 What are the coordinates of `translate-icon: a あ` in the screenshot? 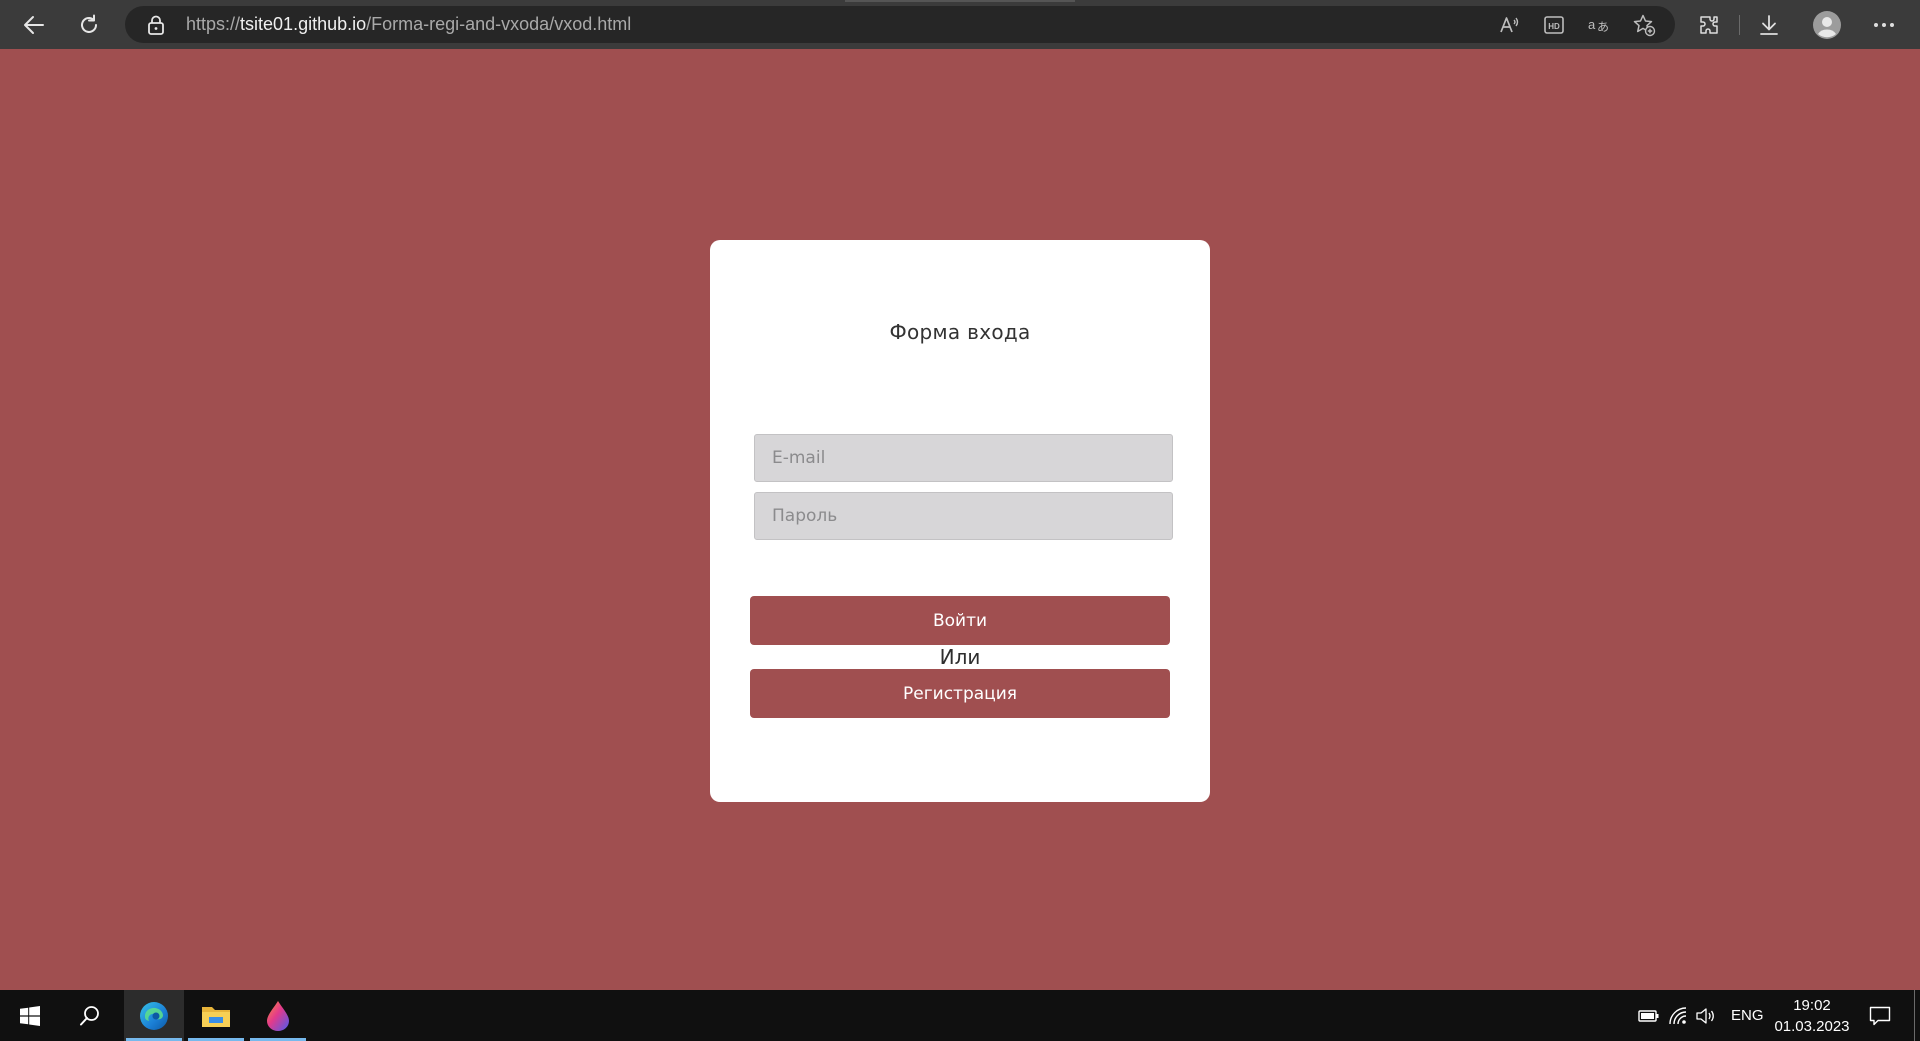 It's located at (1599, 25).